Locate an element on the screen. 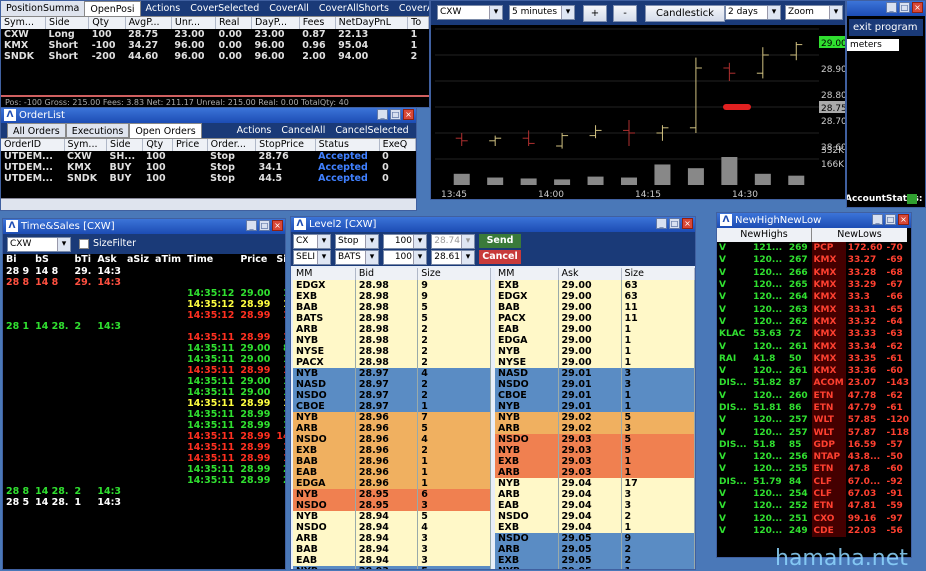  send-button: Send is located at coordinates (500, 241).